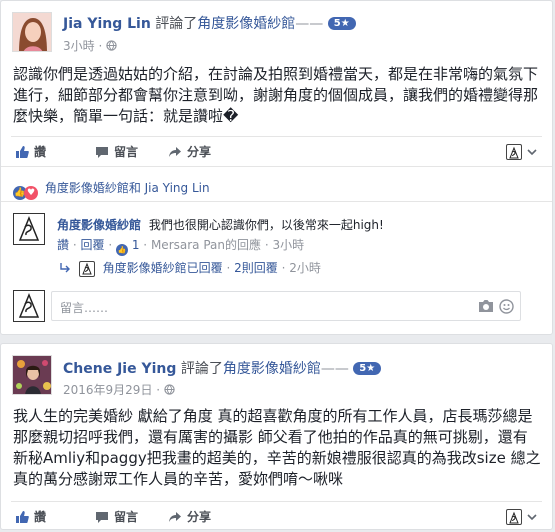 Image resolution: width=555 pixels, height=532 pixels. What do you see at coordinates (31, 193) in the screenshot?
I see `love-reaction-icon: ♥` at bounding box center [31, 193].